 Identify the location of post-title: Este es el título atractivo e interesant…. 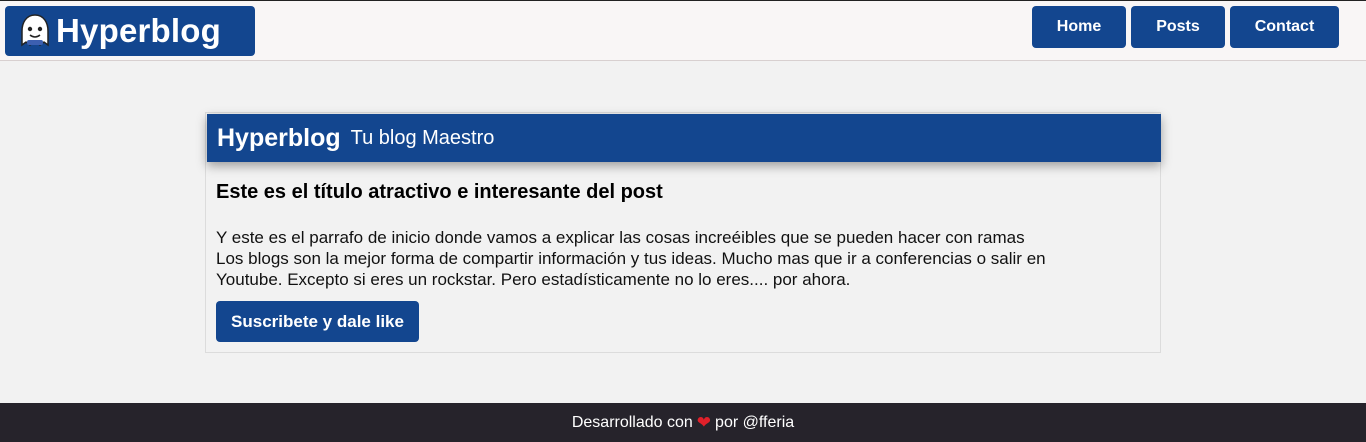
(439, 192).